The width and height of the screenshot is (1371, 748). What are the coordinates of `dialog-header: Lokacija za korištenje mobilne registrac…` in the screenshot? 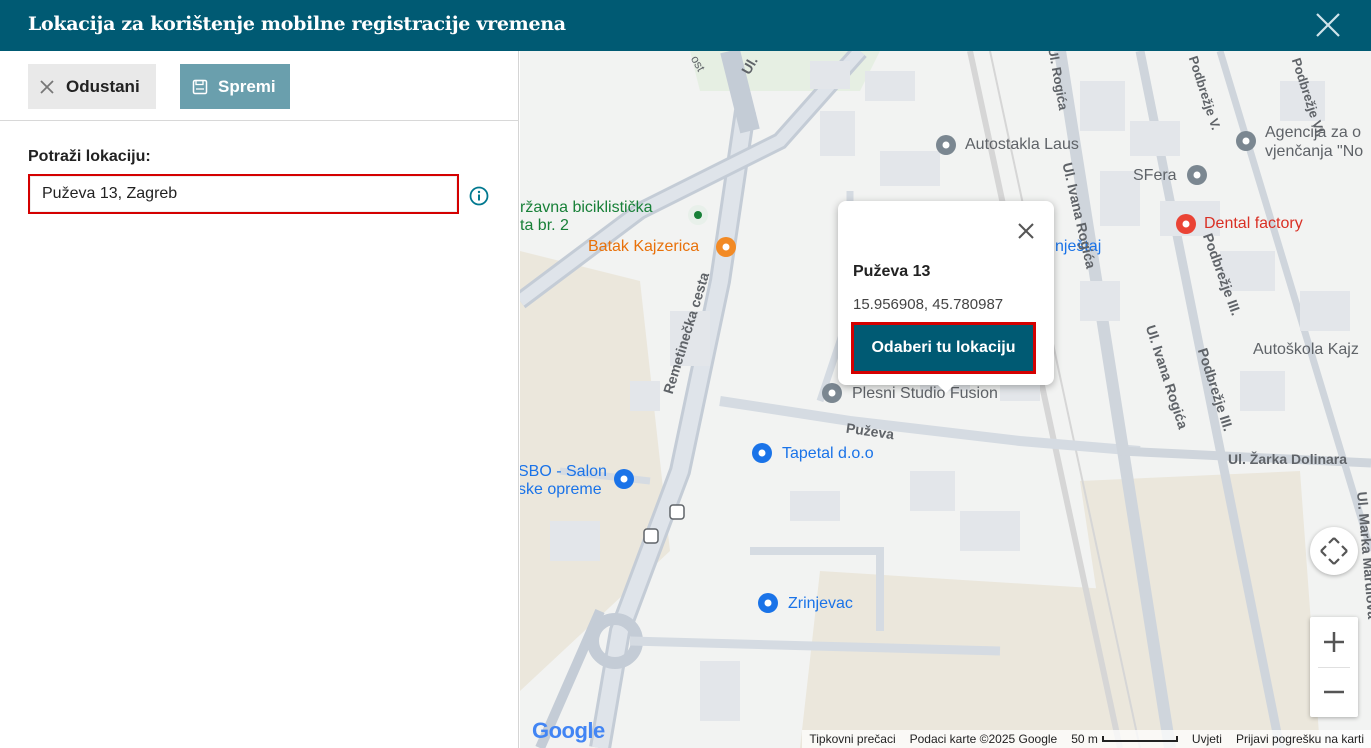 It's located at (685, 25).